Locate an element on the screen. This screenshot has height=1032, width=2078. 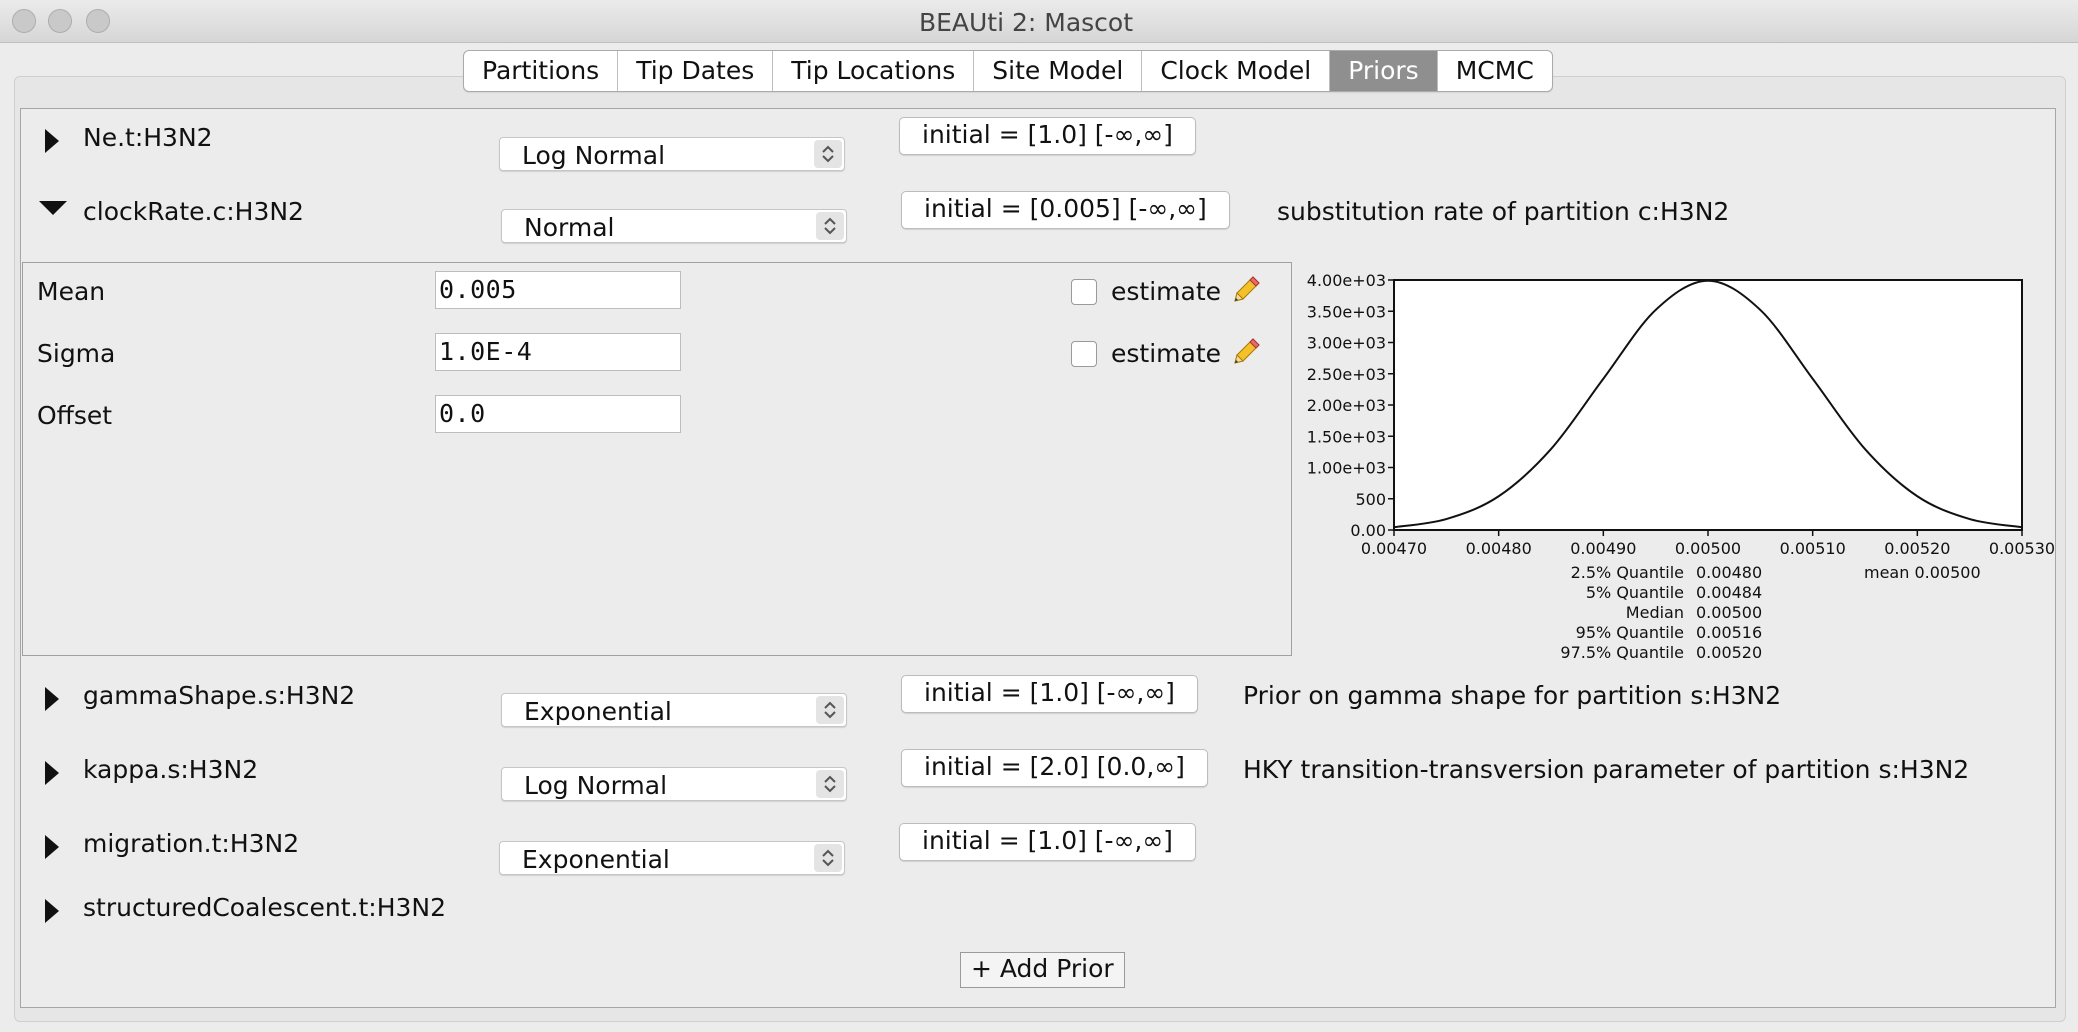
x-tick-label: 0.00490 is located at coordinates (1603, 548).